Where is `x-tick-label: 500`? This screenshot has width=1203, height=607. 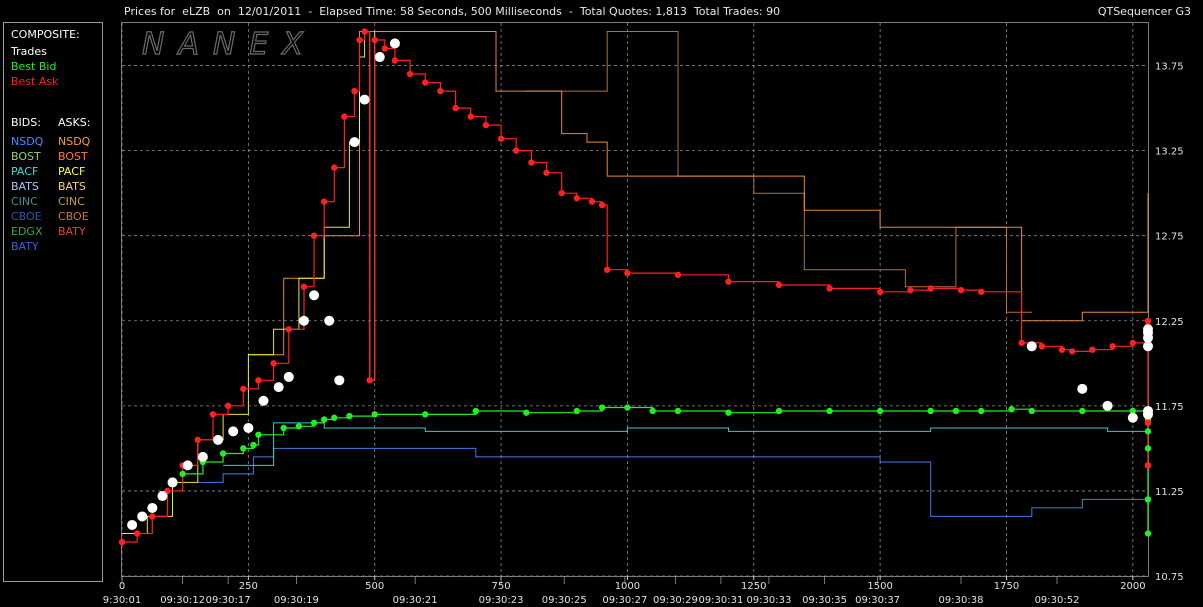
x-tick-label: 500 is located at coordinates (374, 586).